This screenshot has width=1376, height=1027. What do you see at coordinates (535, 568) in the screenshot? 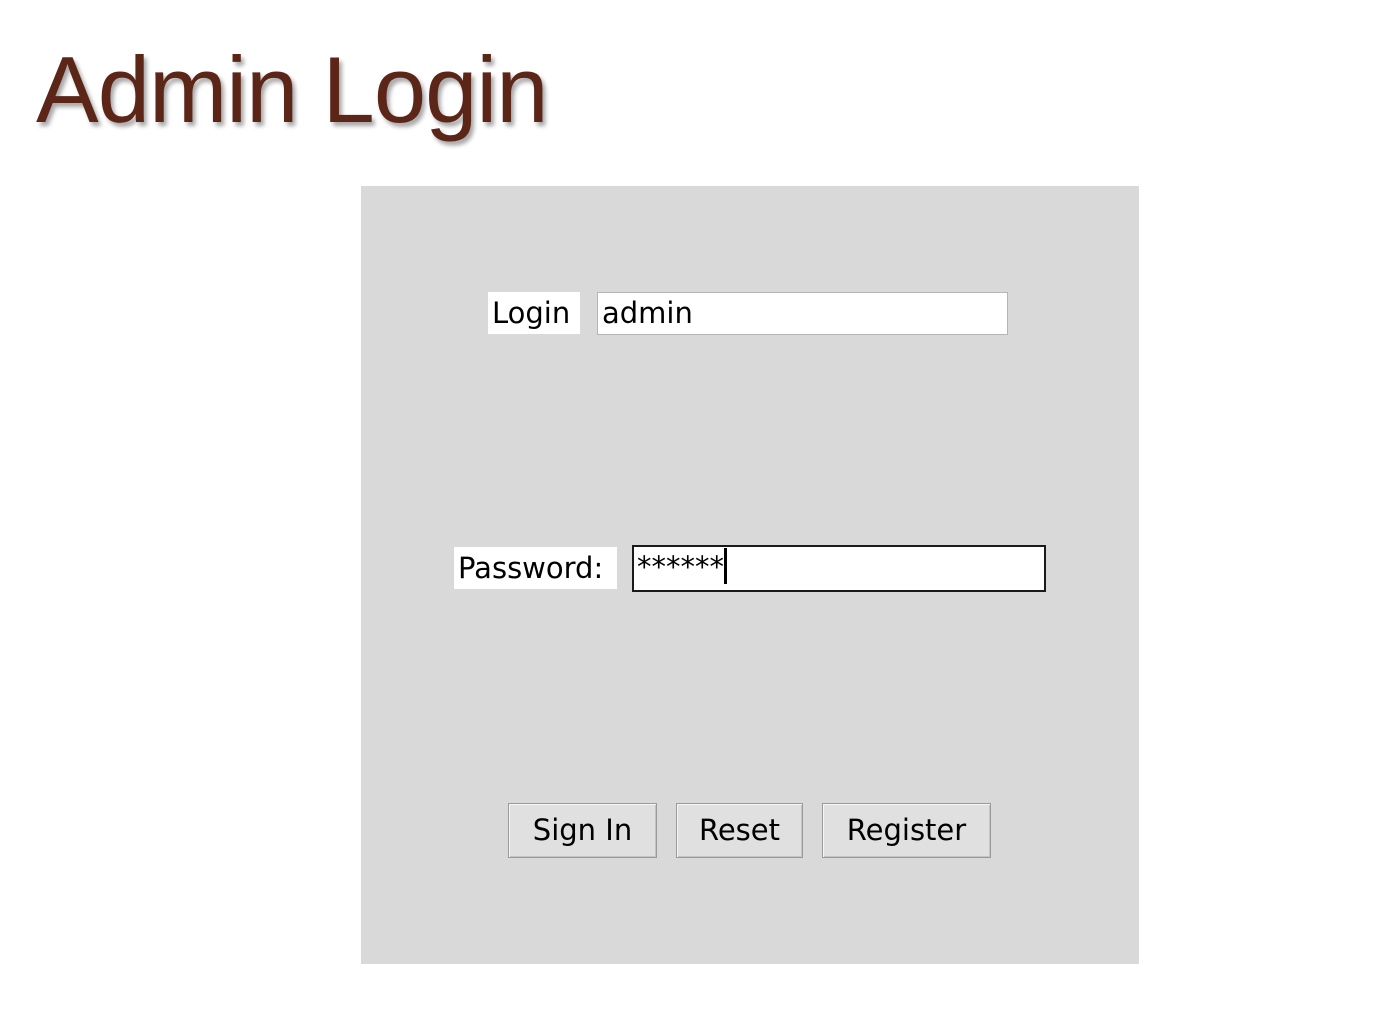
I see `password-label: Password:` at bounding box center [535, 568].